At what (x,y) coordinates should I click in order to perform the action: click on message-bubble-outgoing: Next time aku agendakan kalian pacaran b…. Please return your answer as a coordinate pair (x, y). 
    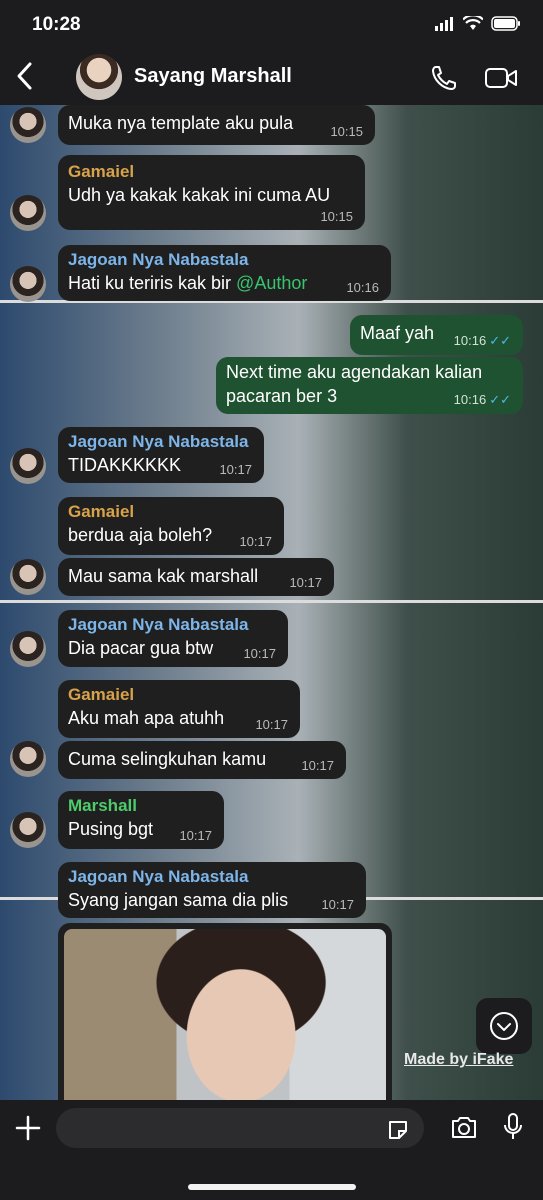
    Looking at the image, I should click on (369, 385).